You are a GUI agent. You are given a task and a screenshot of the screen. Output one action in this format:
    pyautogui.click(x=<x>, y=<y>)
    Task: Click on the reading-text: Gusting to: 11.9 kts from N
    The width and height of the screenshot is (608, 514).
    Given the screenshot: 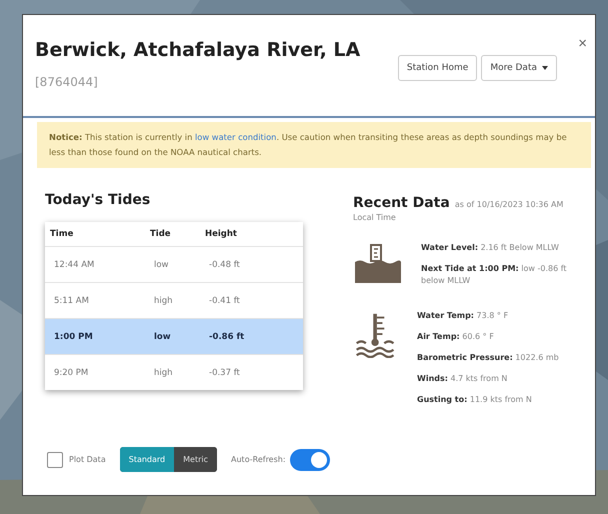 What is the action you would take?
    pyautogui.click(x=475, y=400)
    